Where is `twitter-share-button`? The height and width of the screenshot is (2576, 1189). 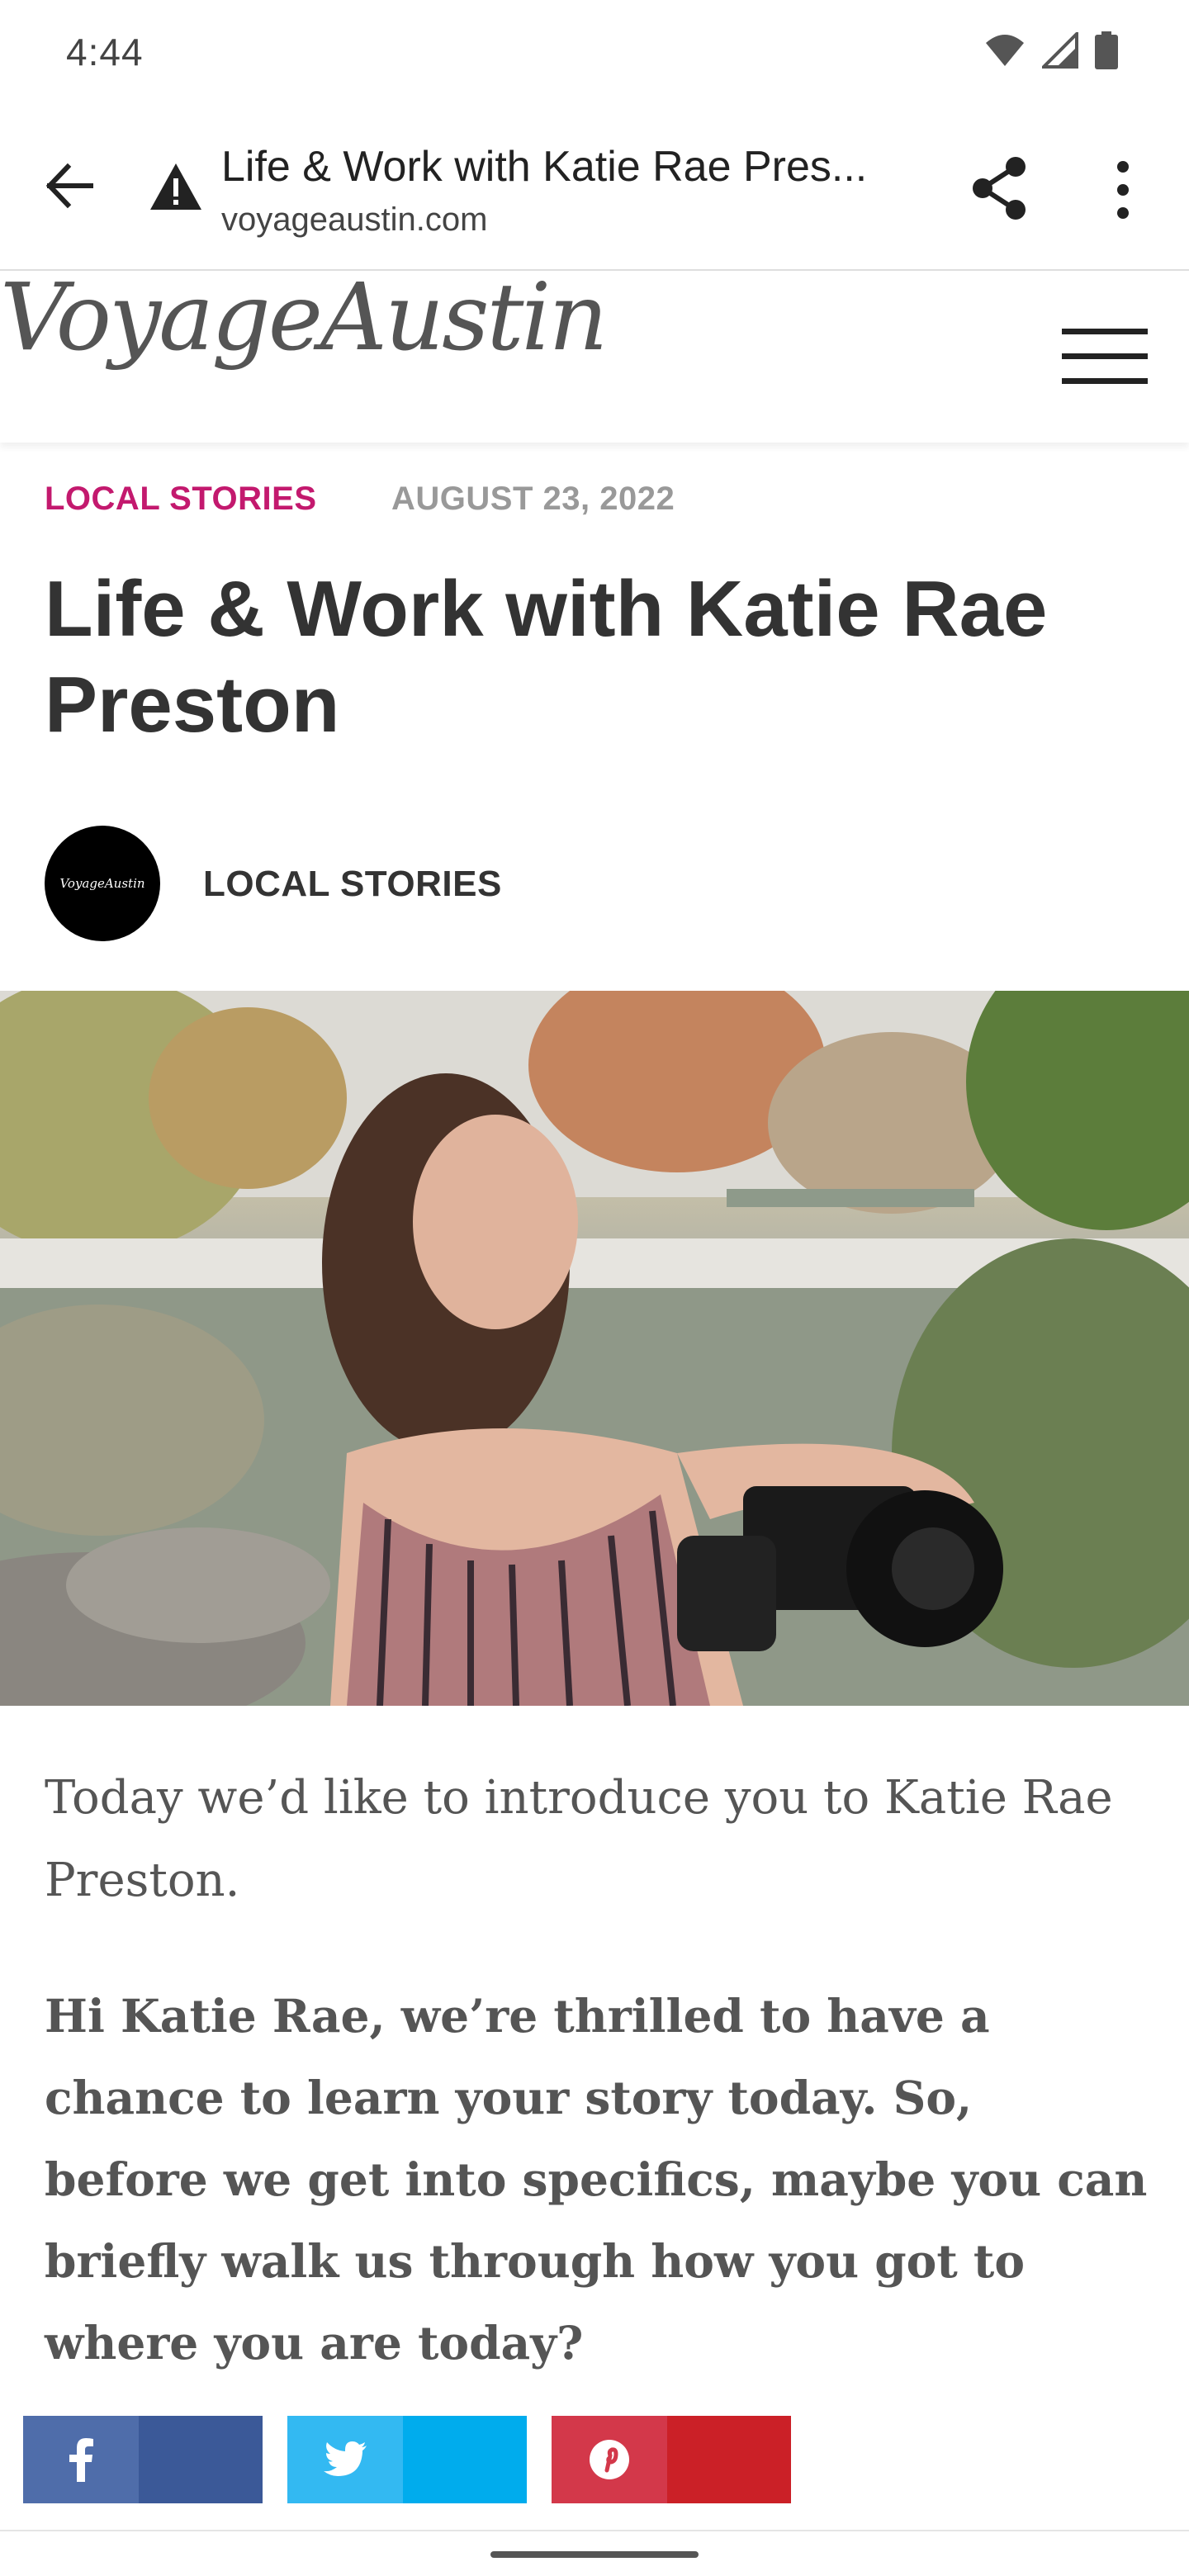
twitter-share-button is located at coordinates (407, 2459).